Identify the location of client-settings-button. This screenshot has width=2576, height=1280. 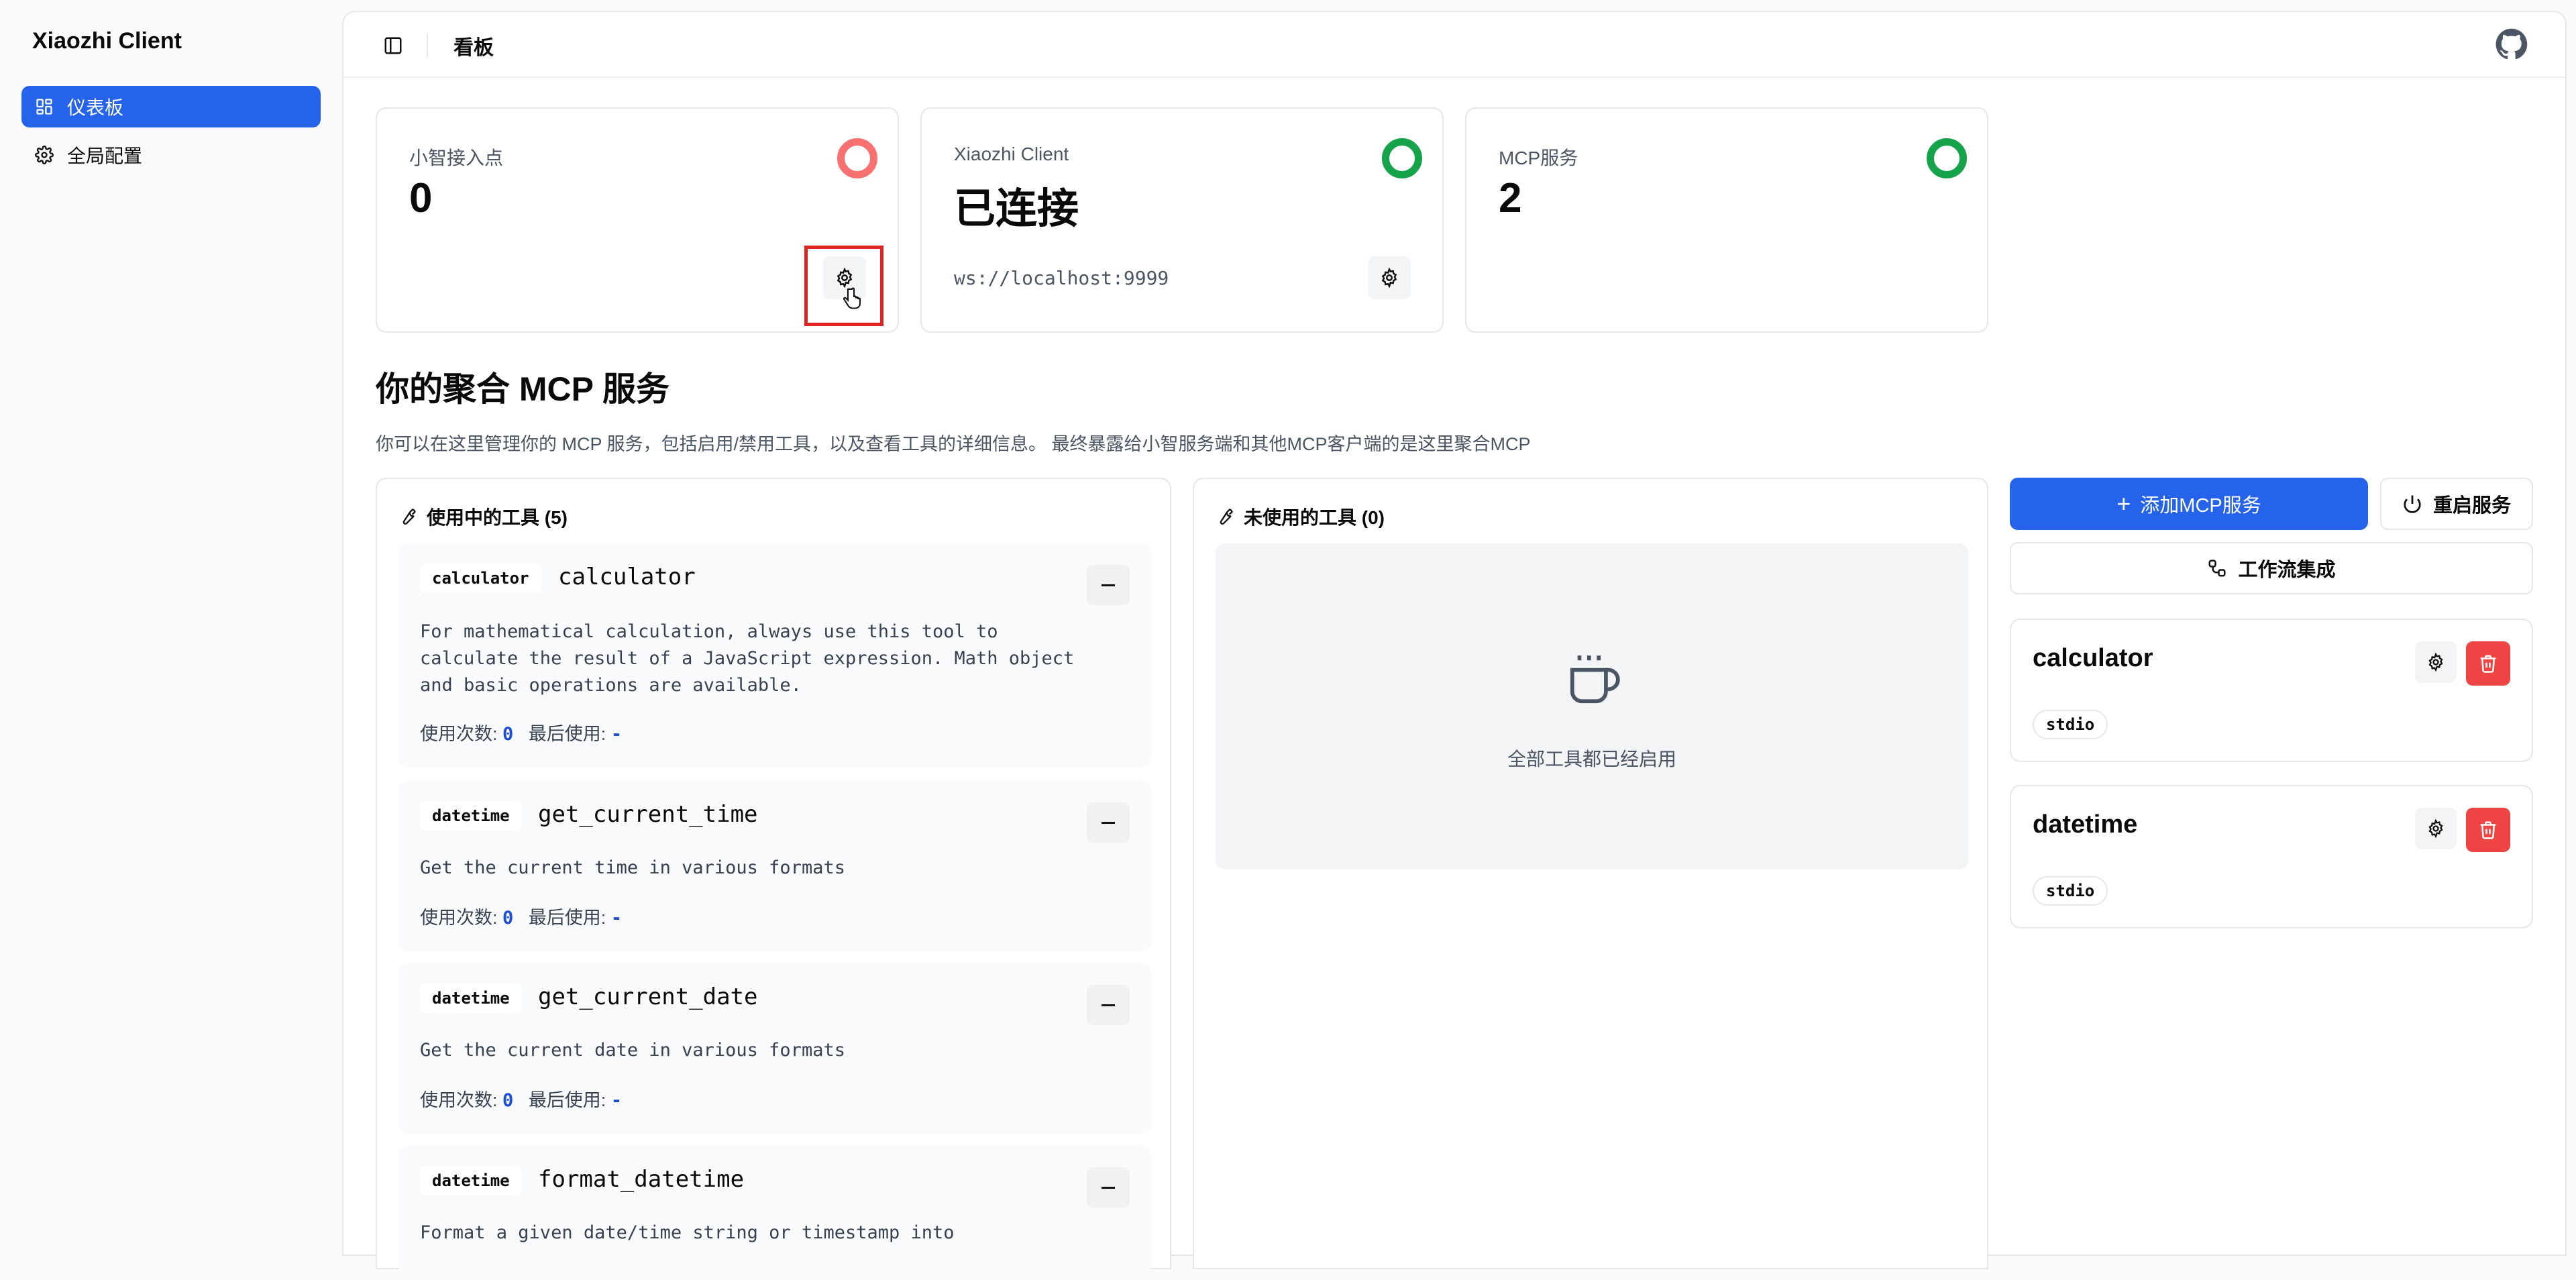
(1389, 277).